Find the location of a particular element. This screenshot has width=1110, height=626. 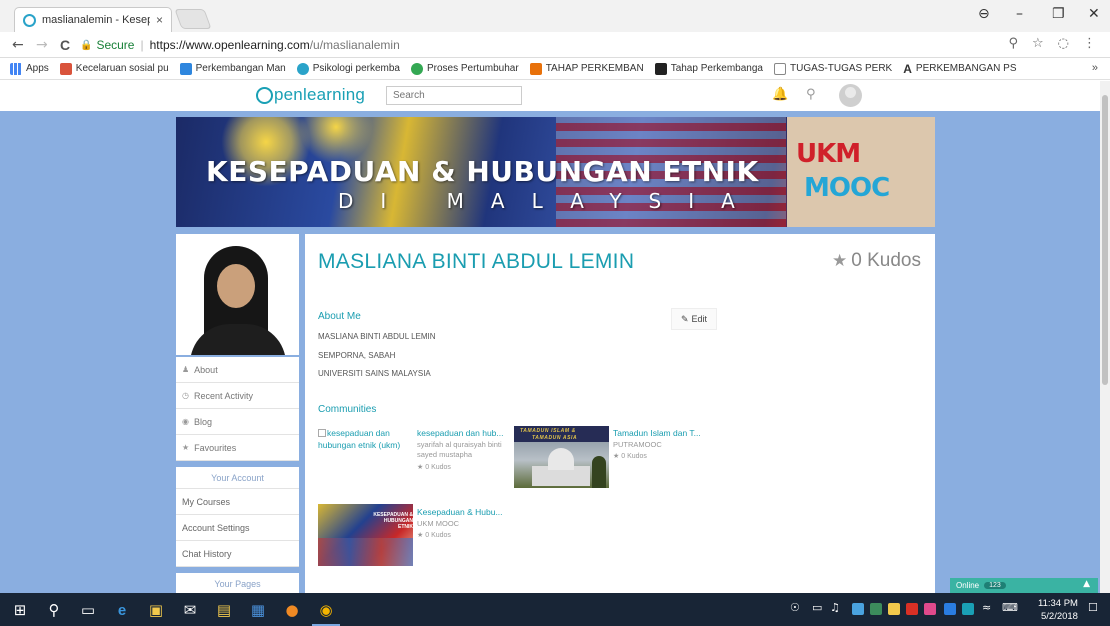

notifications-icon: 🔔 is located at coordinates (780, 94).